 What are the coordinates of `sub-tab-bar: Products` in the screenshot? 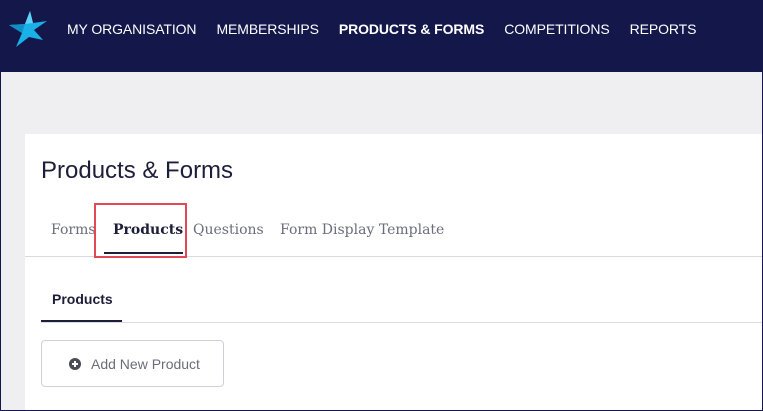 It's located at (401, 301).